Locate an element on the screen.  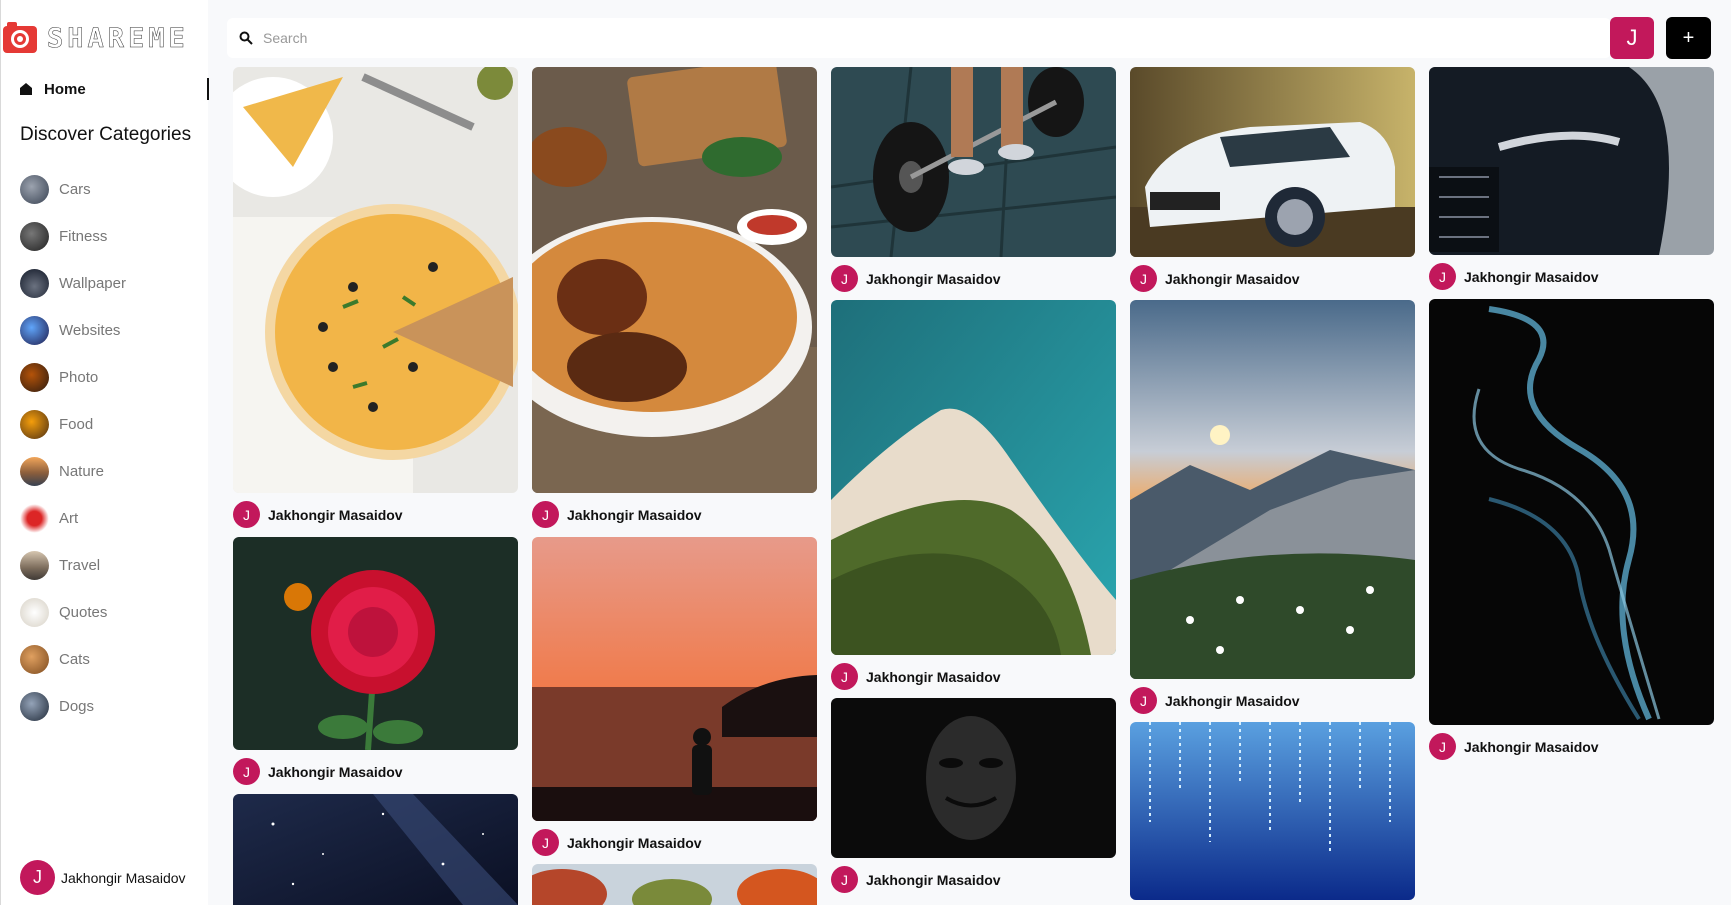
pin-image-milky-way is located at coordinates (375, 849).